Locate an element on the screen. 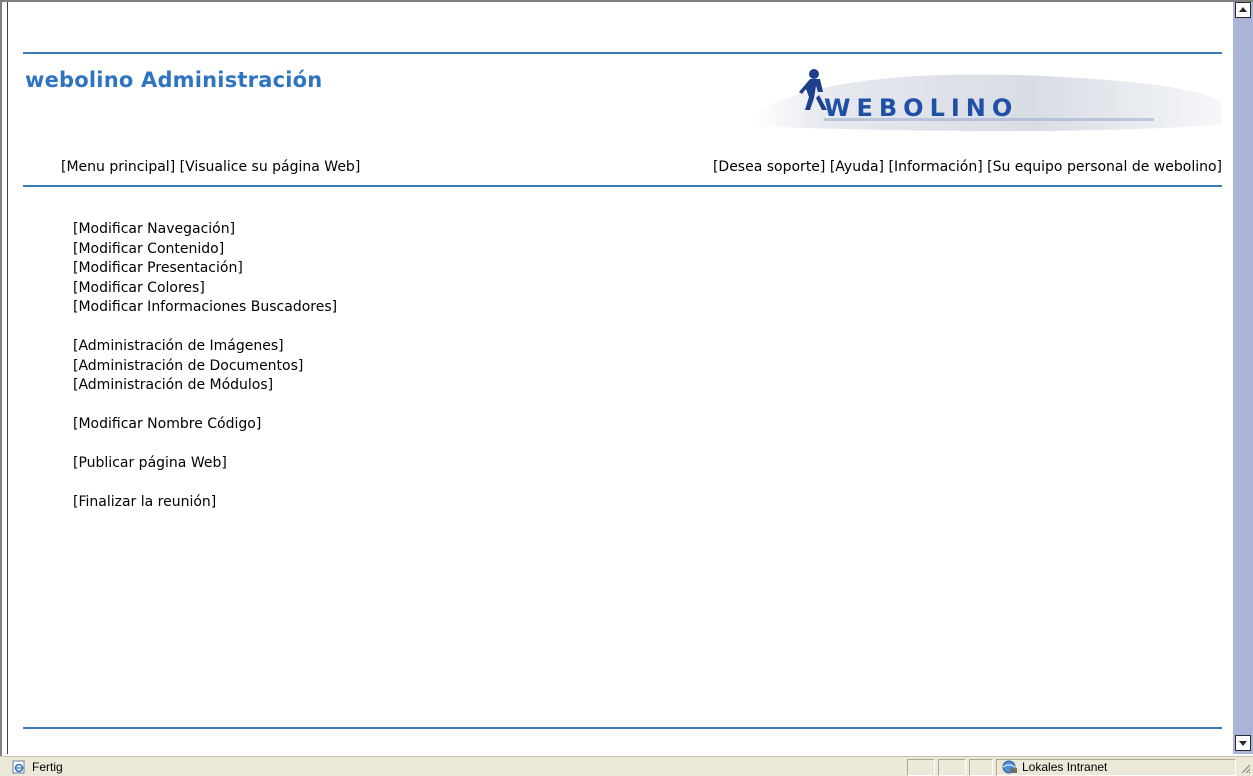  menu-admin-documentos: [Administración de Documentos] is located at coordinates (205, 367).